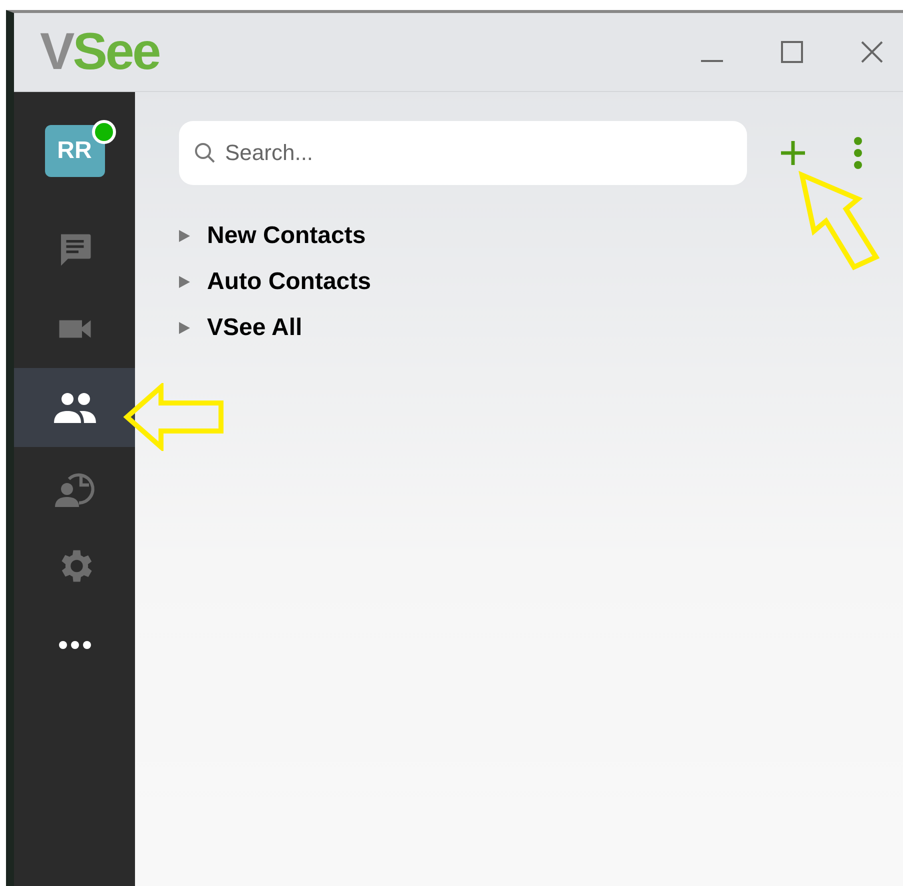  What do you see at coordinates (792, 52) in the screenshot?
I see `maximize-icon` at bounding box center [792, 52].